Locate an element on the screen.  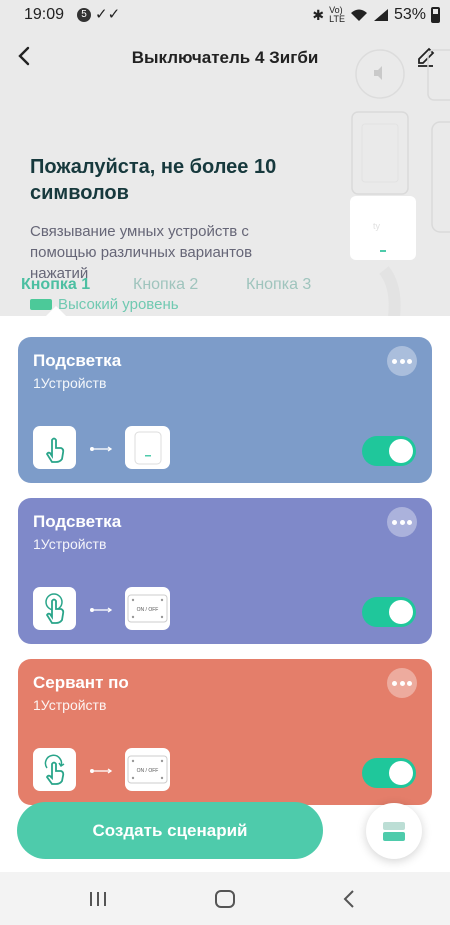
create-scene-button: Создать сценарий is located at coordinates (170, 830).